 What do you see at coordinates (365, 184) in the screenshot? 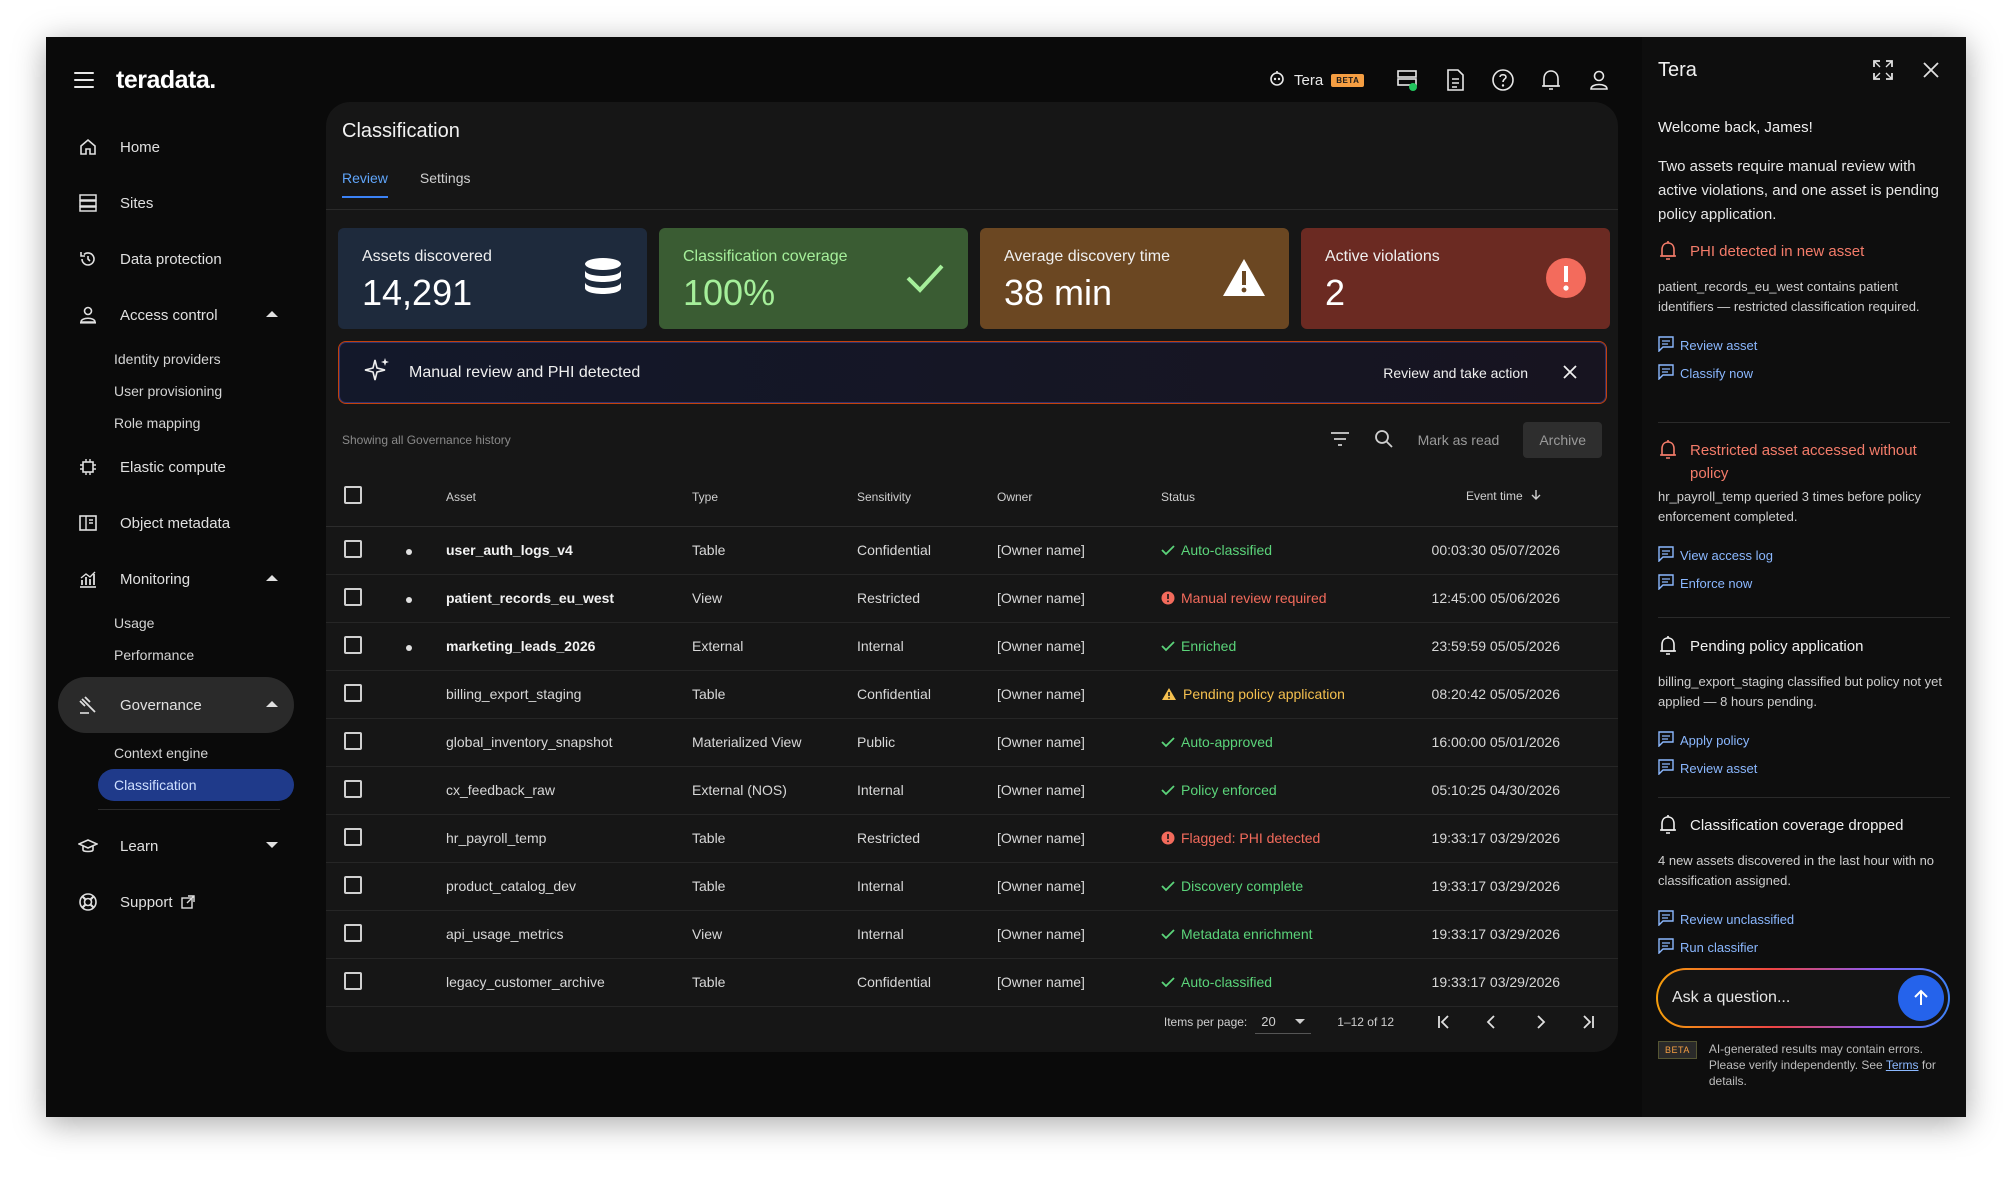
I see `tab-review: Review` at bounding box center [365, 184].